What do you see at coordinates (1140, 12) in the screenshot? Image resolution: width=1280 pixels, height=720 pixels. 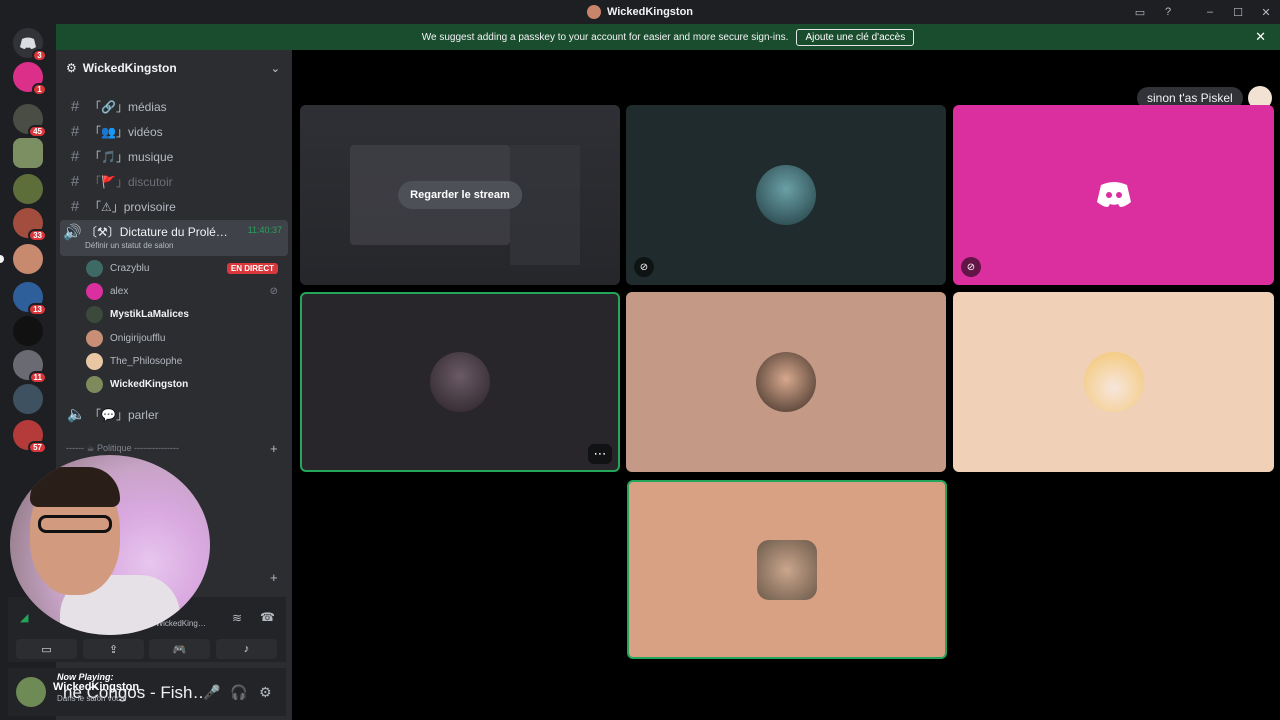 I see `screen-share-icon: ▭` at bounding box center [1140, 12].